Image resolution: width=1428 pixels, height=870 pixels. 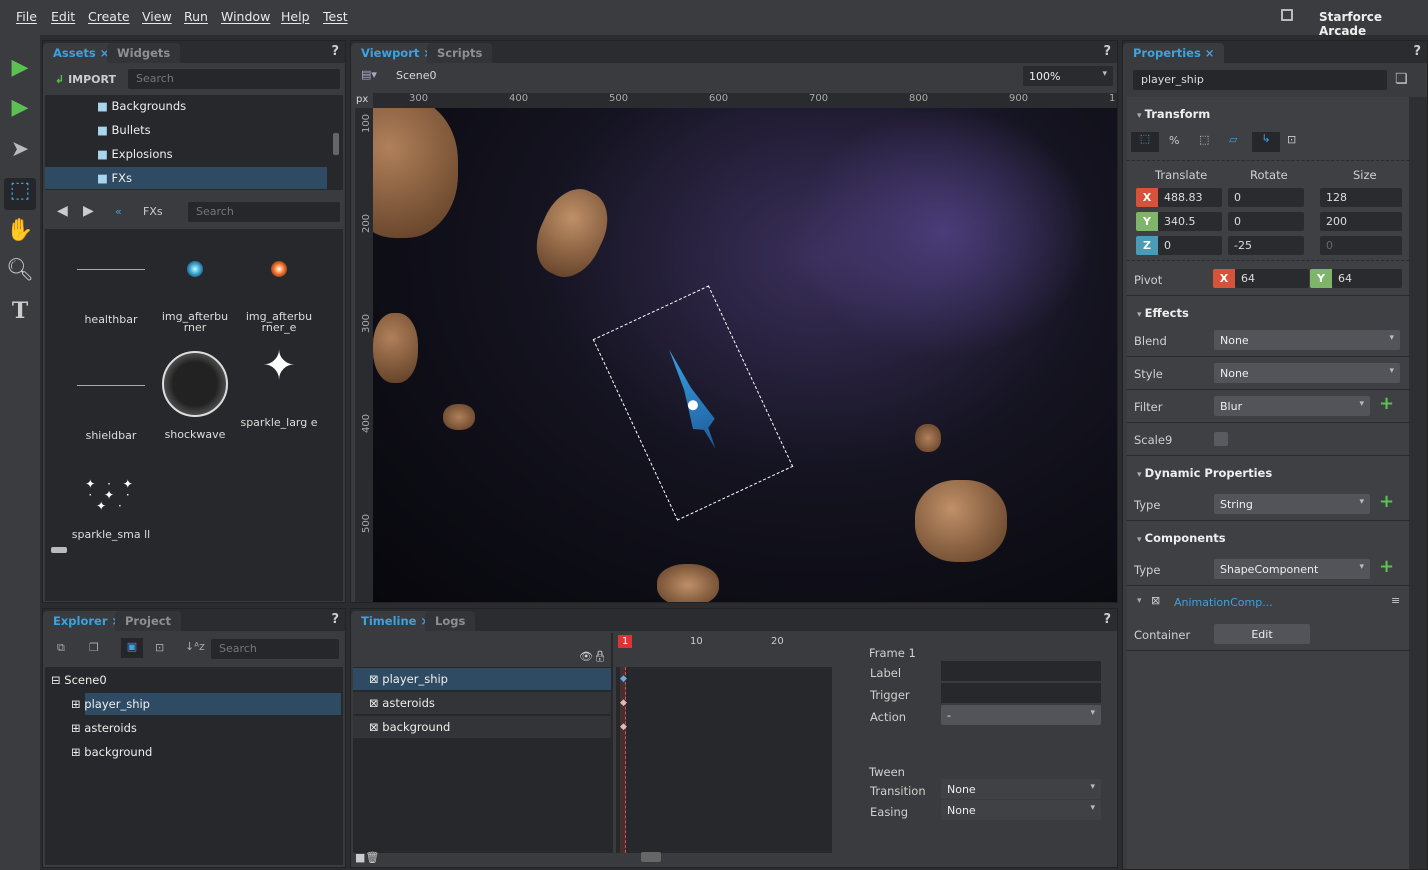 I want to click on pivot-icon: ↳, so click(x=1266, y=142).